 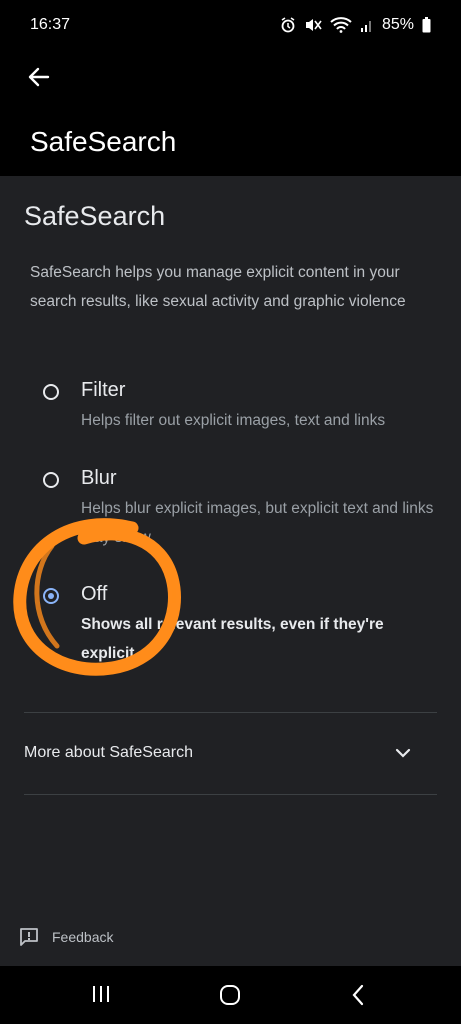 I want to click on option-filter-label: Filter, so click(x=103, y=390).